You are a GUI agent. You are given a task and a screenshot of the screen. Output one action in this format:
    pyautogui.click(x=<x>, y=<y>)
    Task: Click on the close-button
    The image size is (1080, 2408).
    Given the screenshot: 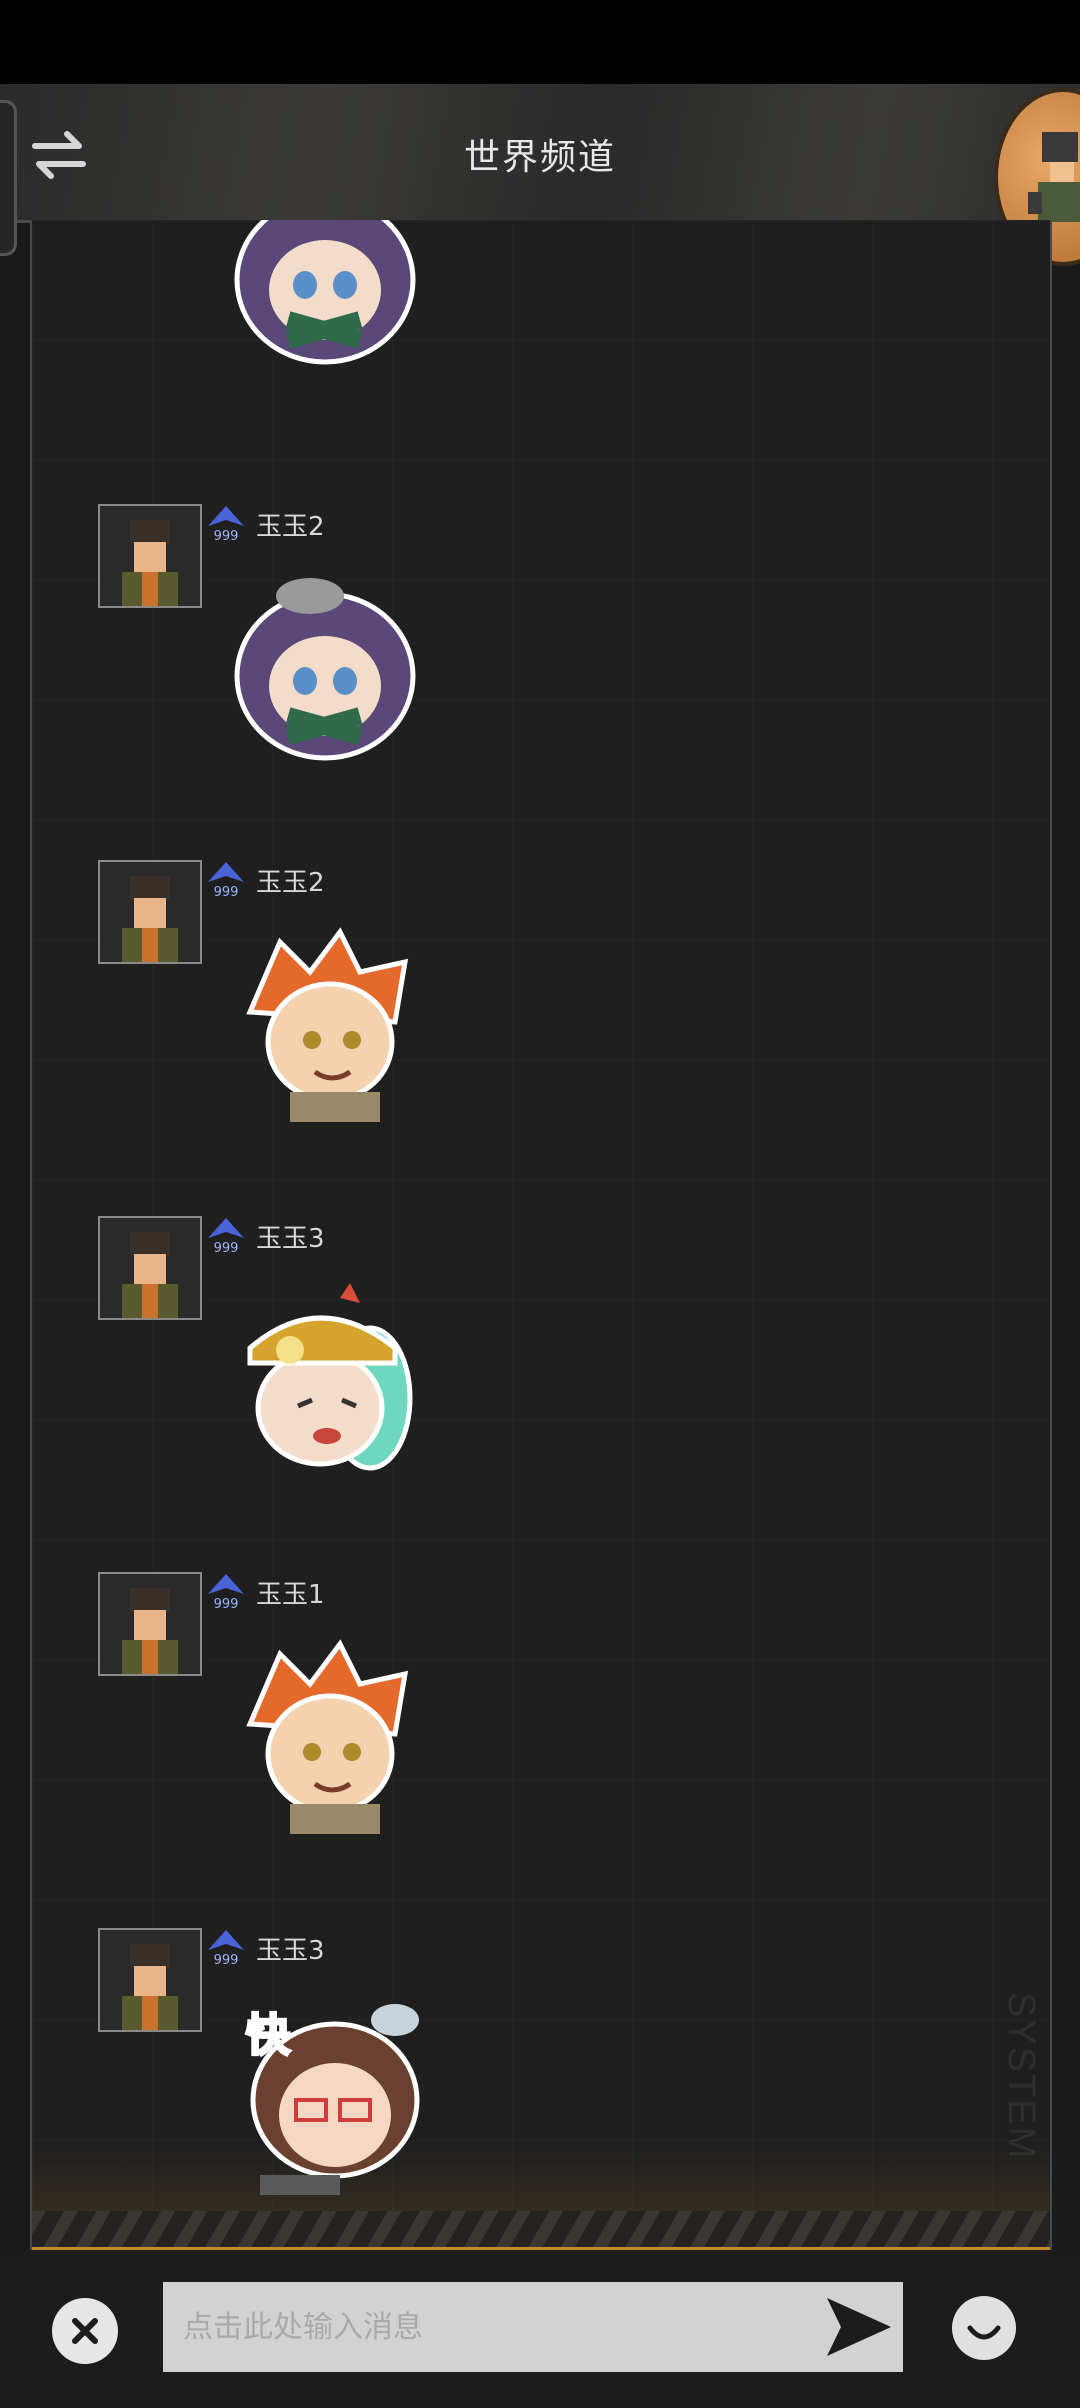 What is the action you would take?
    pyautogui.click(x=85, y=2331)
    